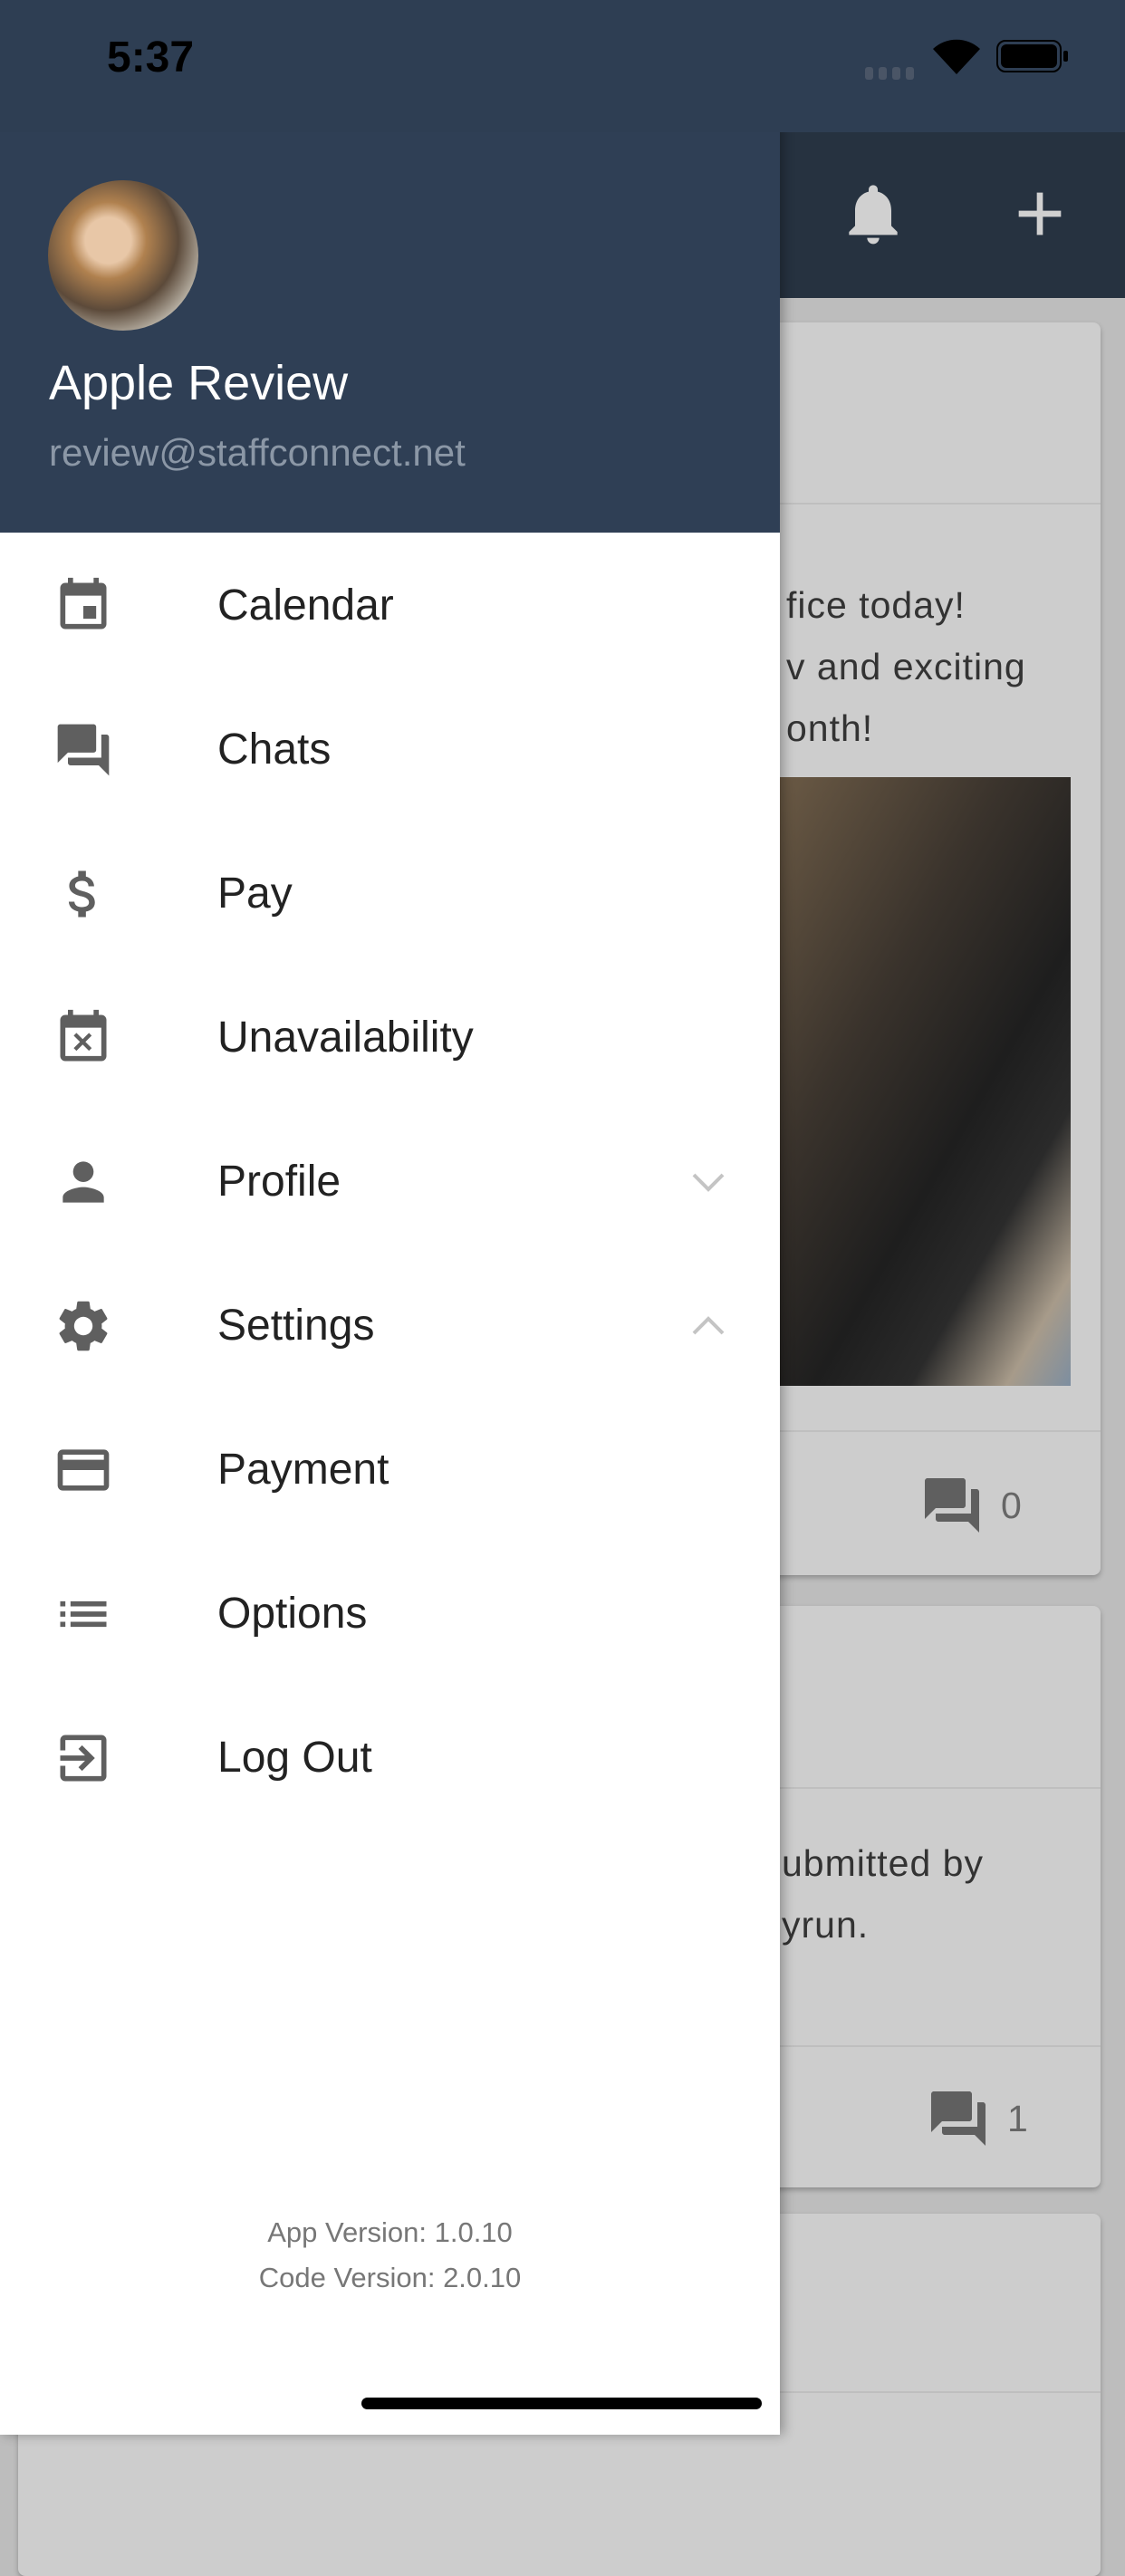 Image resolution: width=1125 pixels, height=2576 pixels. Describe the element at coordinates (876, 605) in the screenshot. I see `text-line: fice today!` at that location.